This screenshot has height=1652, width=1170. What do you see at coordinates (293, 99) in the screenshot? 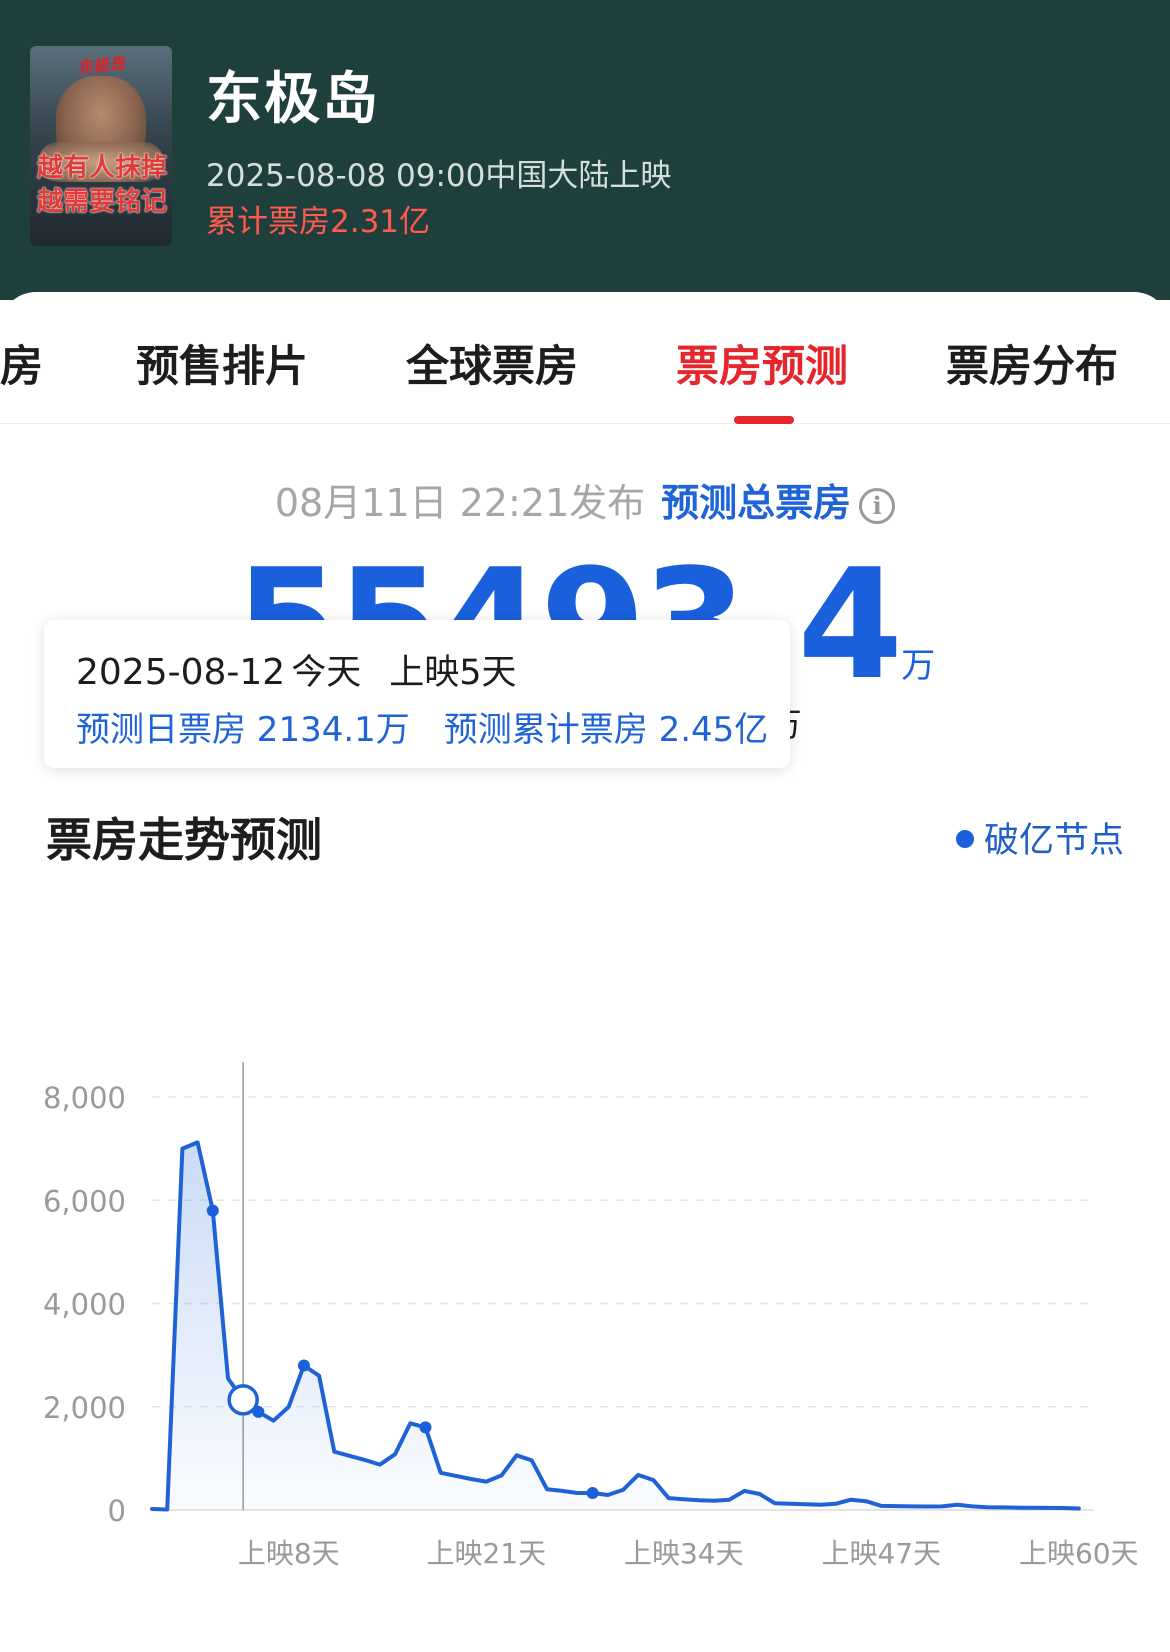
I see `movie-title: 东极岛` at bounding box center [293, 99].